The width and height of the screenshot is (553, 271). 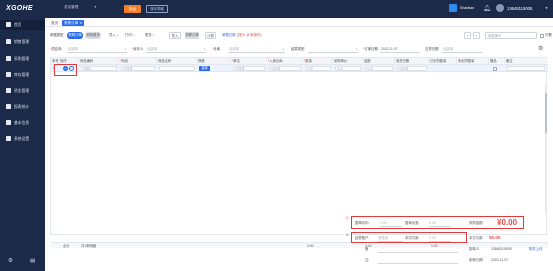 I want to click on supplier-label: *供应商, so click(x=56, y=49).